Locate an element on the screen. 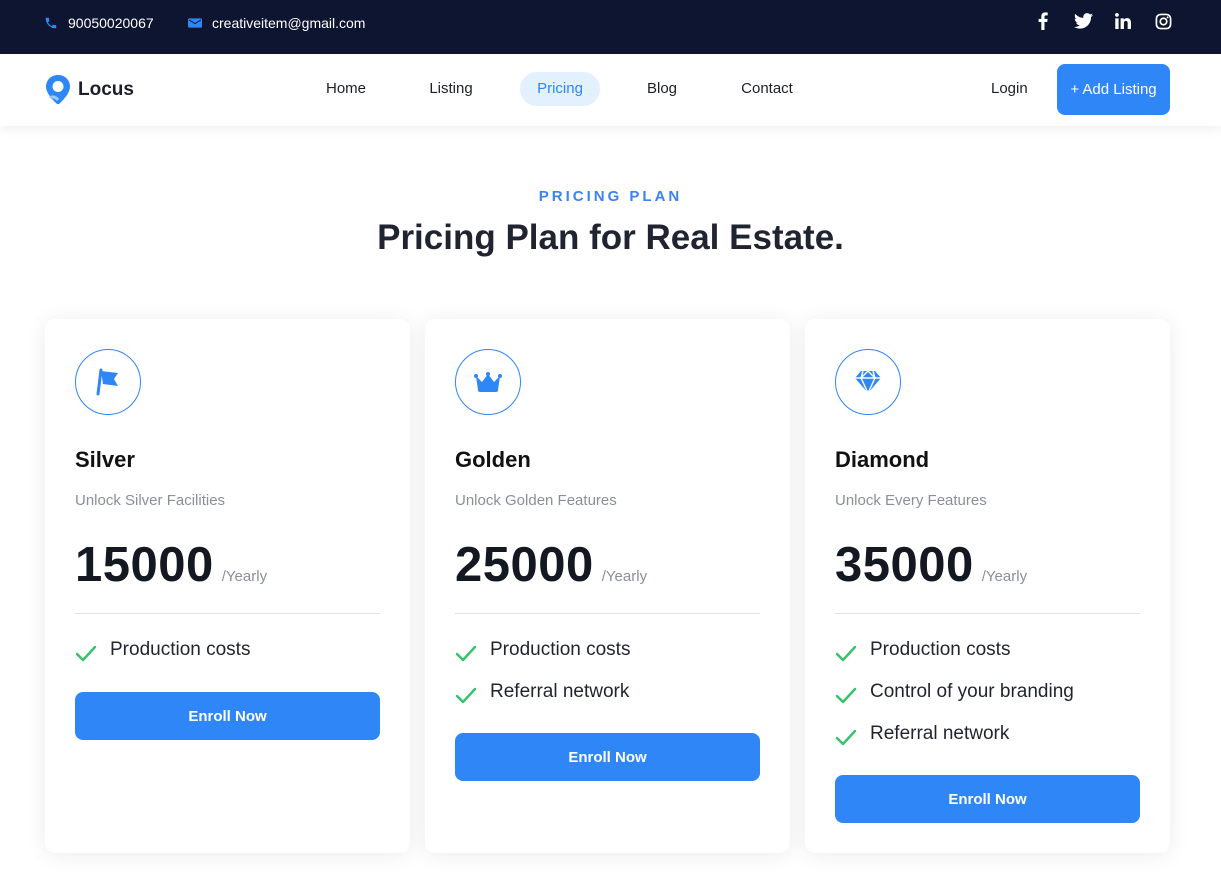  nav-item-contact: Contact is located at coordinates (767, 89).